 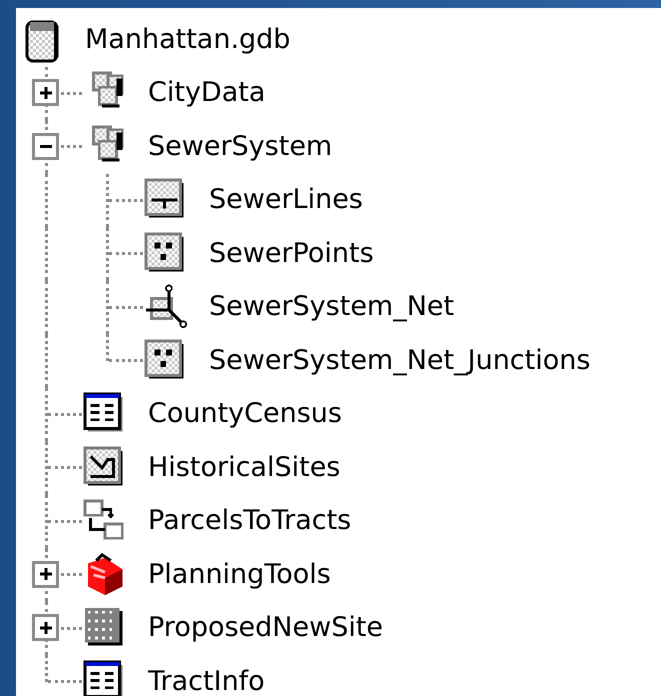 I want to click on tree-item: ParcelsToTracts, so click(x=250, y=521).